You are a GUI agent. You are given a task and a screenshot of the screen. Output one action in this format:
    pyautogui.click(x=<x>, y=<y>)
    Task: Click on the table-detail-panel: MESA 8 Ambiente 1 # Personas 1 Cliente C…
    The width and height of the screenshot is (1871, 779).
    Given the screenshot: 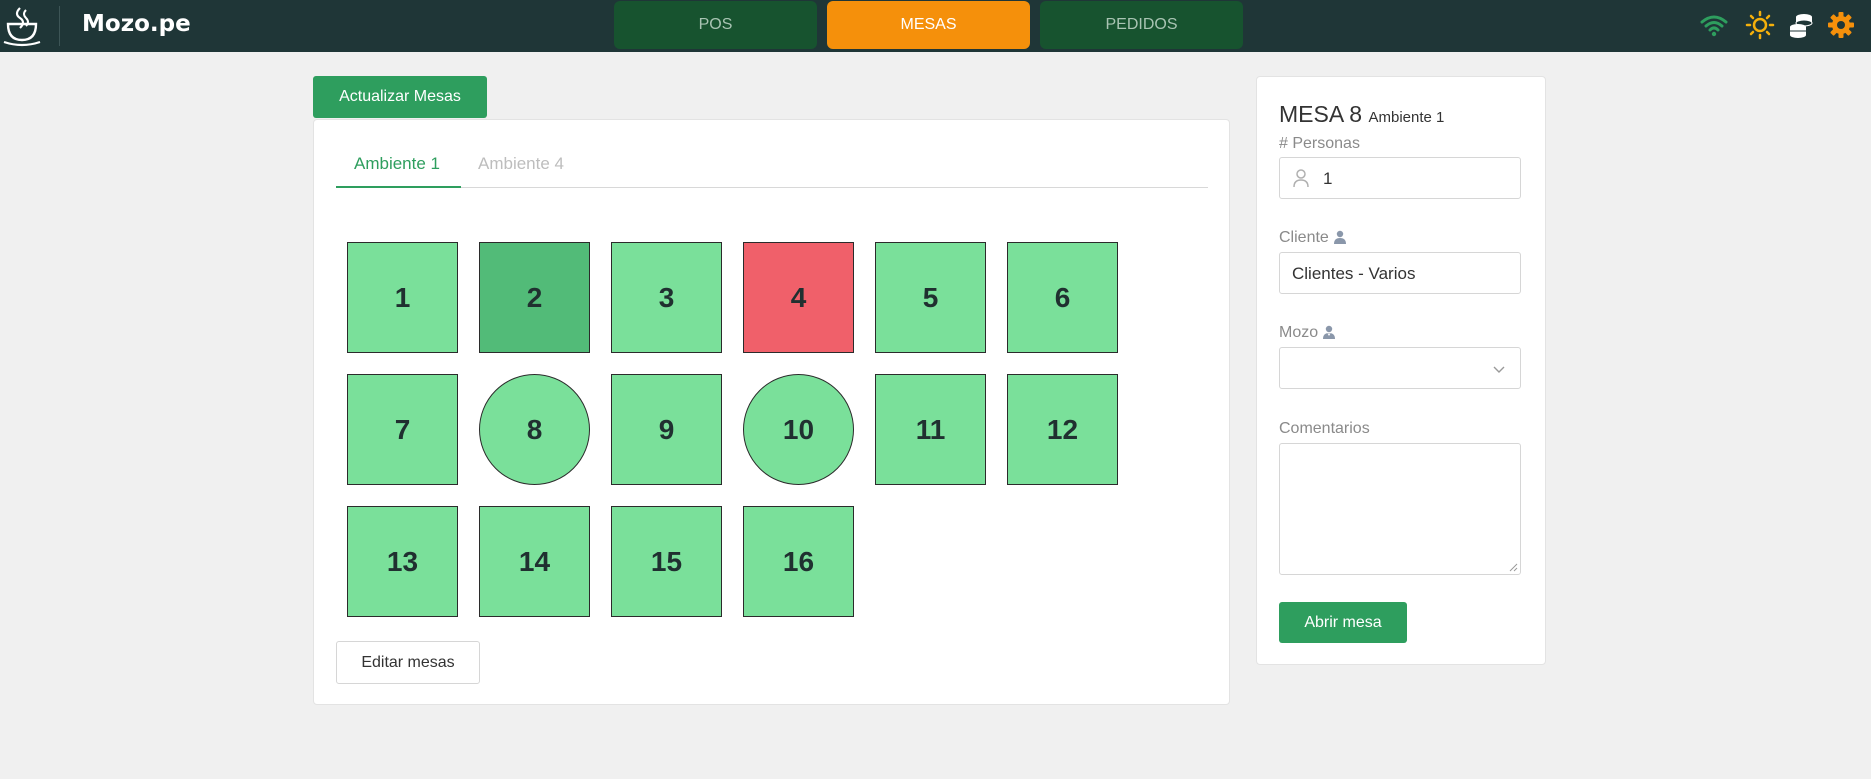 What is the action you would take?
    pyautogui.click(x=1401, y=370)
    